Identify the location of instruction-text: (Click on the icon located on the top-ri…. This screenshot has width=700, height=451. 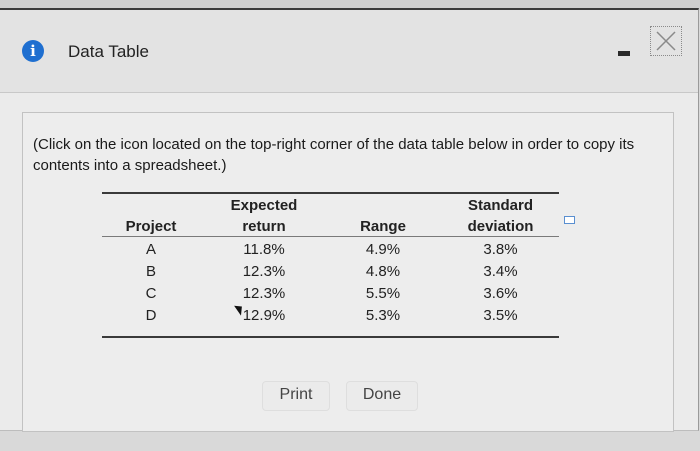
(334, 155).